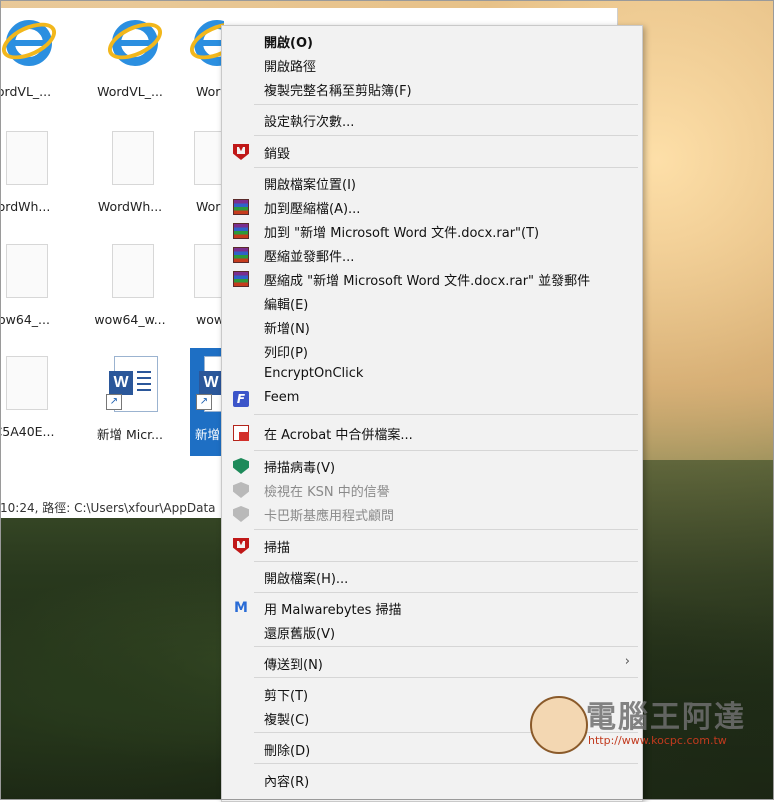 Image resolution: width=774 pixels, height=802 pixels. Describe the element at coordinates (432, 327) in the screenshot. I see `menu-item-new: 新增(N)` at that location.